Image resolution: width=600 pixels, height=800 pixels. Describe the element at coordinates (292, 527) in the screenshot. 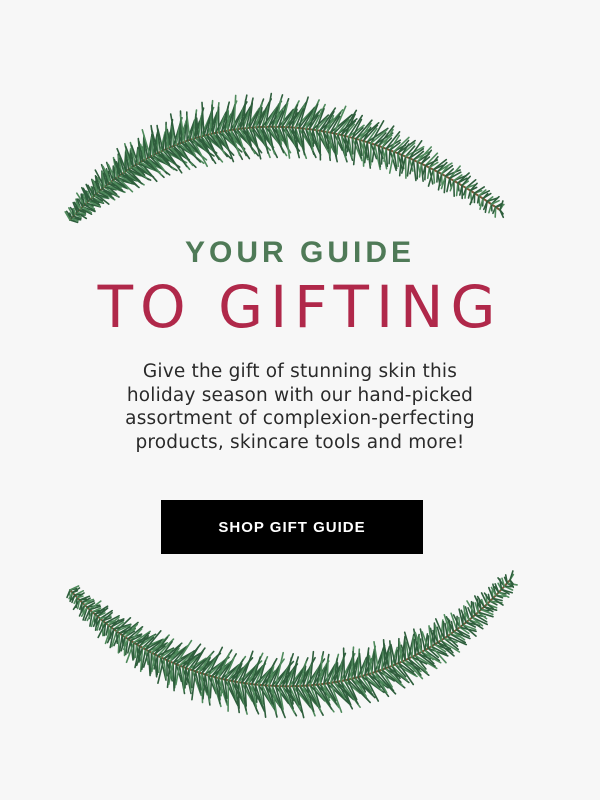

I see `shop-gift-guide-button: SHOP GIFT GUIDE` at that location.